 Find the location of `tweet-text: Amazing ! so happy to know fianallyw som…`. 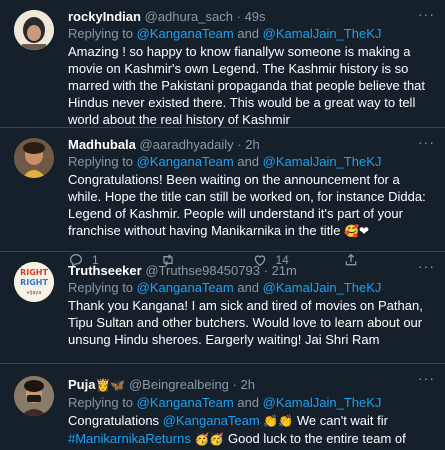

tweet-text: Amazing ! so happy to know fianallyw som… is located at coordinates (247, 85).